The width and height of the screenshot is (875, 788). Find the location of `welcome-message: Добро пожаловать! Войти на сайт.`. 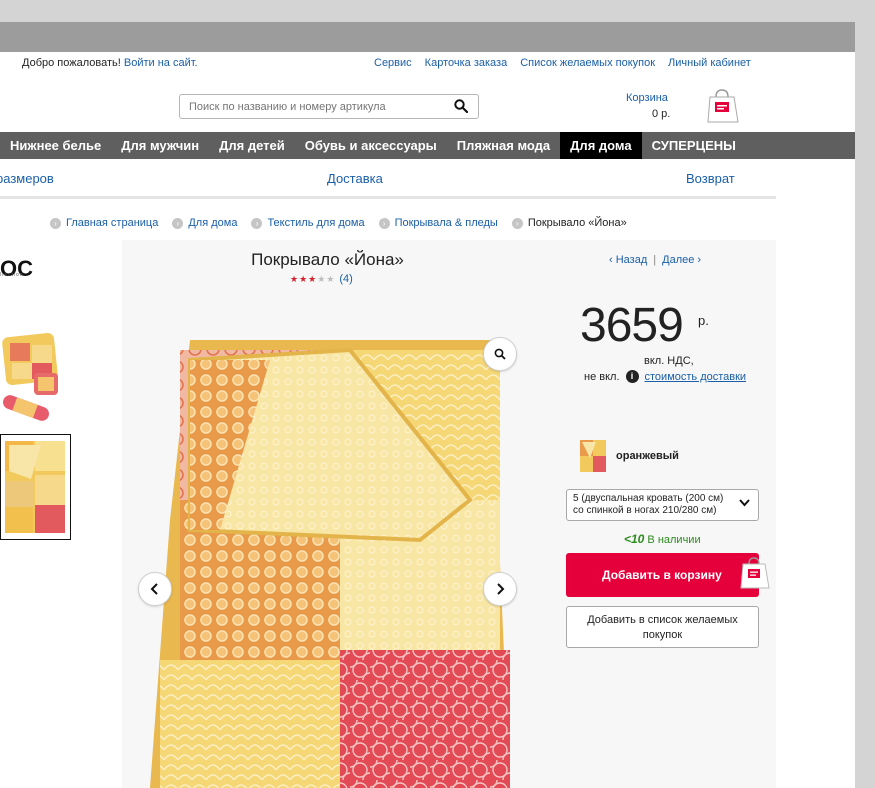

welcome-message: Добро пожаловать! Войти на сайт. is located at coordinates (110, 63).